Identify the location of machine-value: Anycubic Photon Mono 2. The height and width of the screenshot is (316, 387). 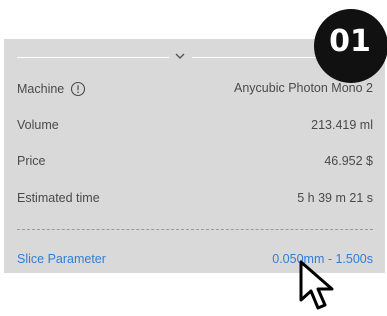
(303, 88).